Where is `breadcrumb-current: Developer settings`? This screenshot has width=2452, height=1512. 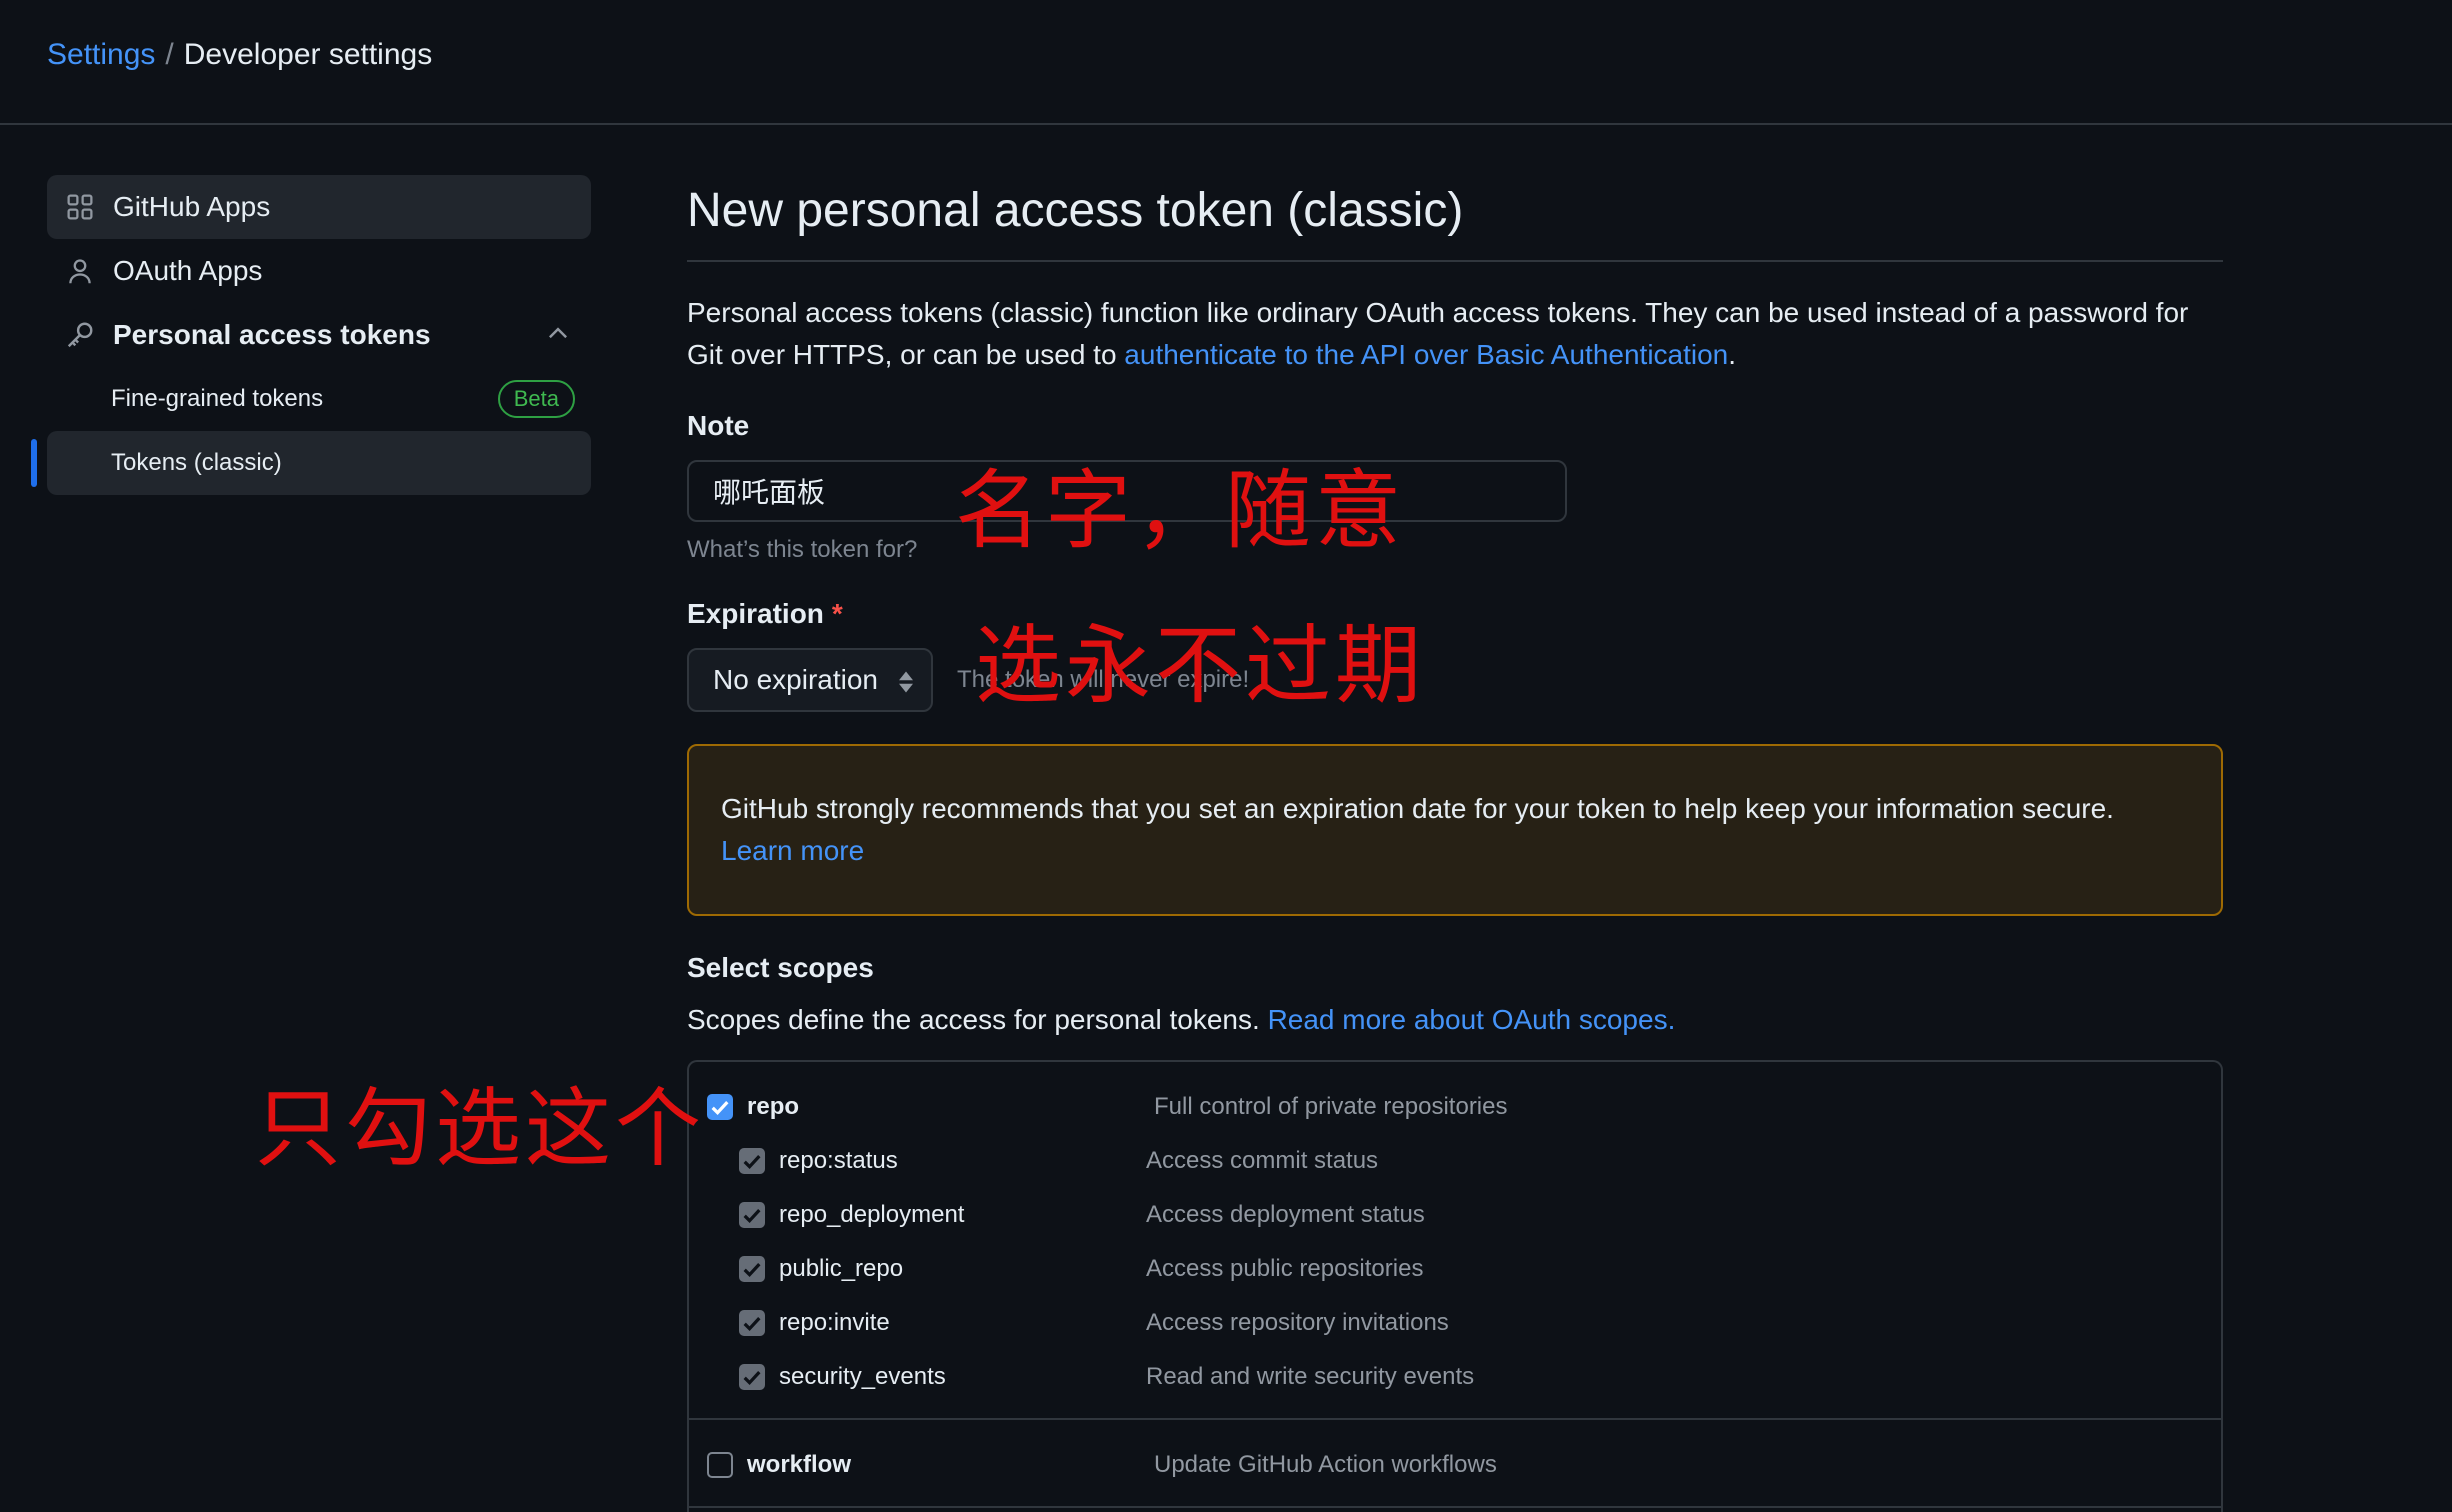
breadcrumb-current: Developer settings is located at coordinates (308, 54).